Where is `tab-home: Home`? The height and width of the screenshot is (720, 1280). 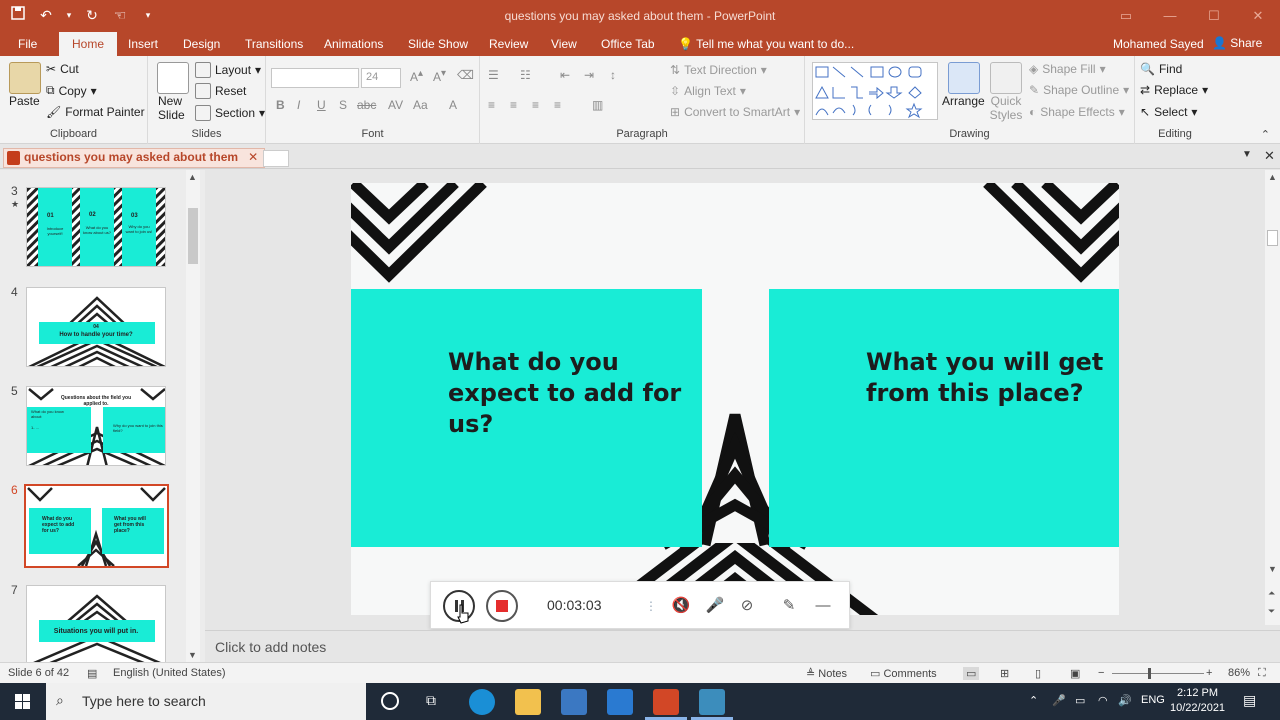 tab-home: Home is located at coordinates (88, 44).